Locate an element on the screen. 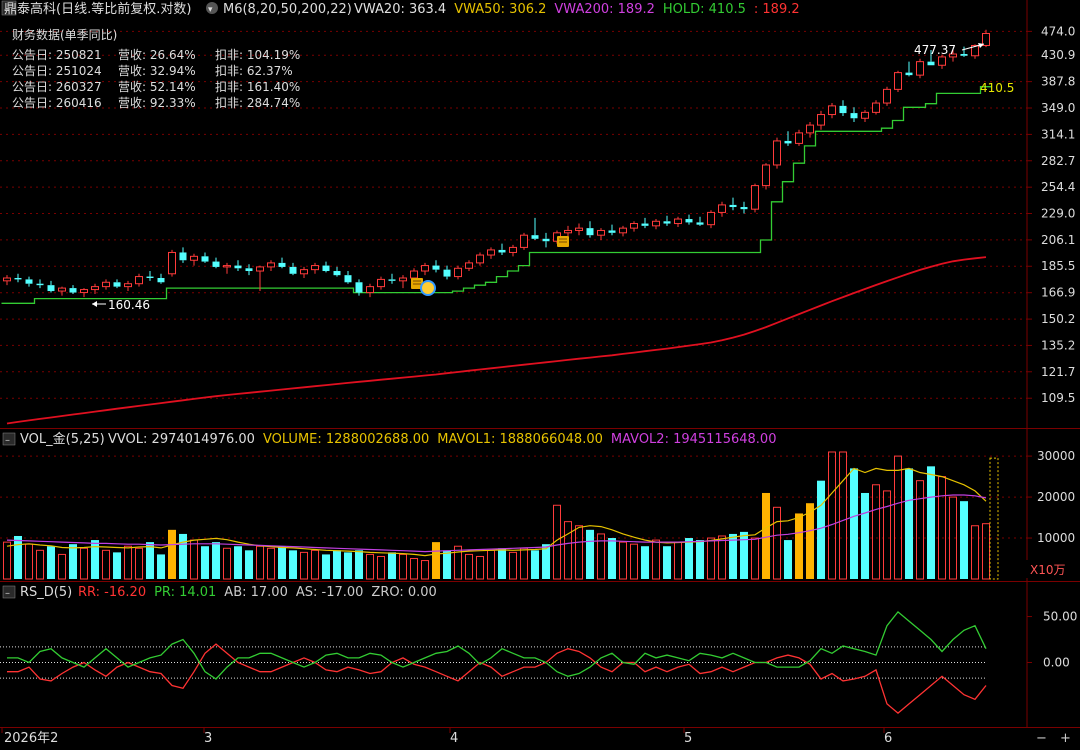  zoom-in-button: + is located at coordinates (1065, 738).